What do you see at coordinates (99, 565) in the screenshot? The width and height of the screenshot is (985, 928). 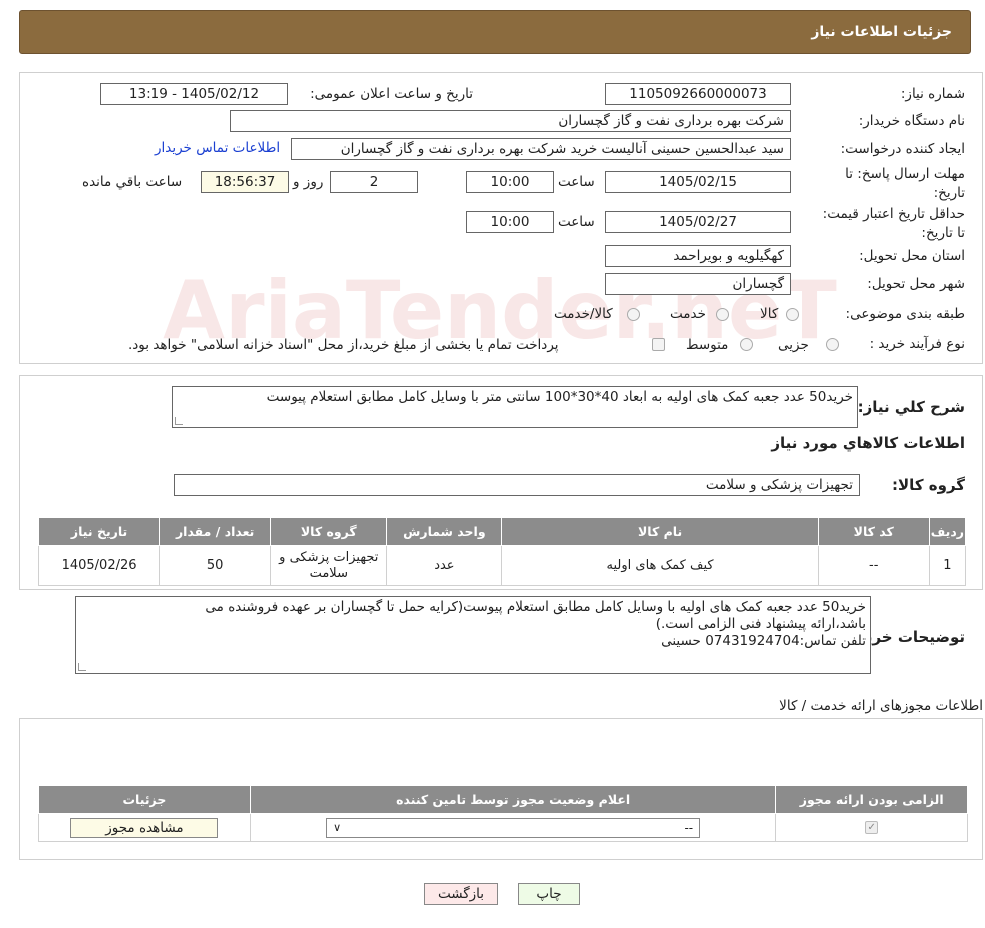 I see `cell-date: 1405/02/26` at bounding box center [99, 565].